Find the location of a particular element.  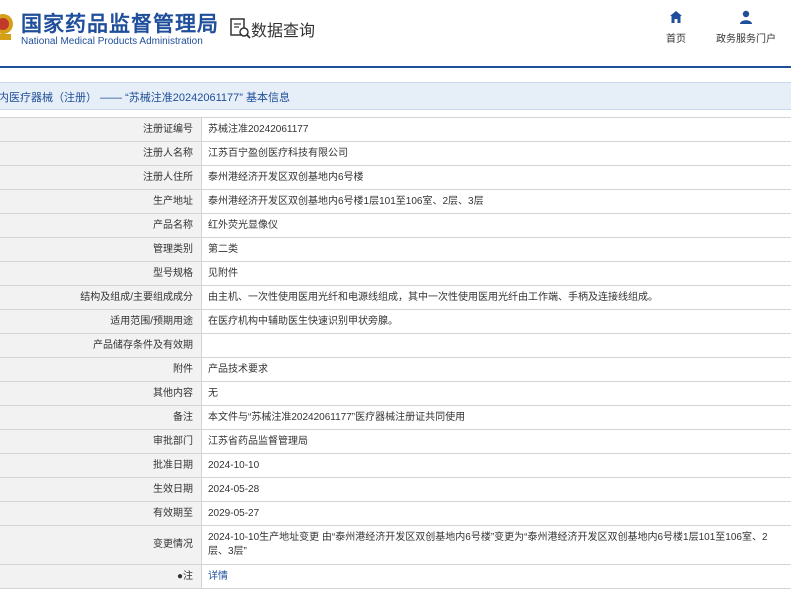

field-label: 附件 is located at coordinates (101, 369).